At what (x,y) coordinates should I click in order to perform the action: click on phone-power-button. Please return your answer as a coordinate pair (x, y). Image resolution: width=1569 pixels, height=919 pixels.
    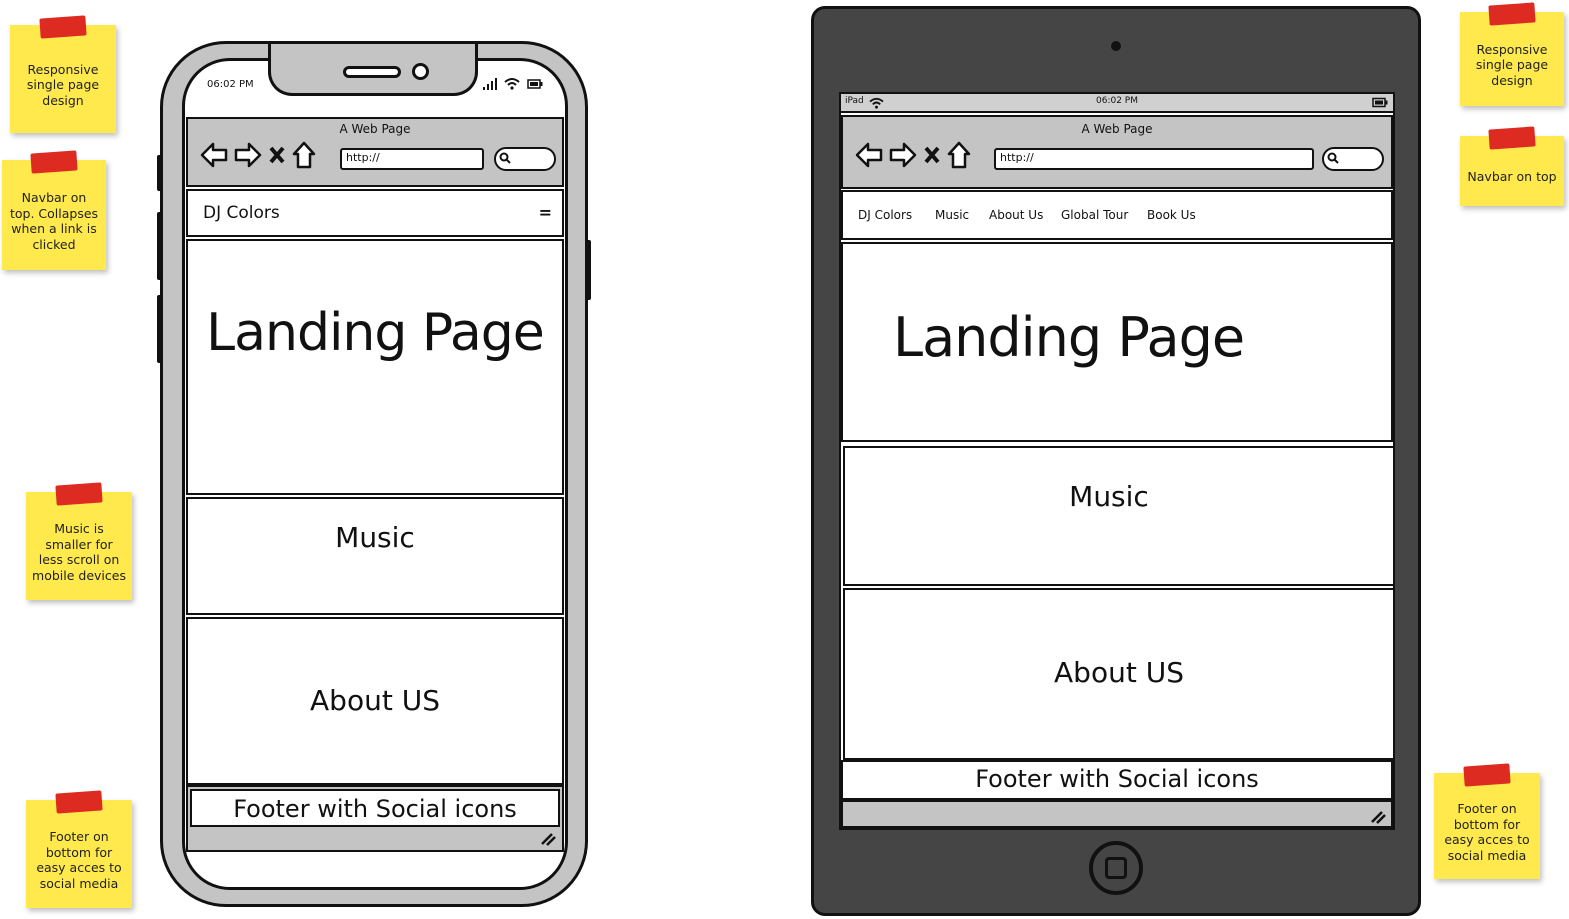
    Looking at the image, I should click on (588, 270).